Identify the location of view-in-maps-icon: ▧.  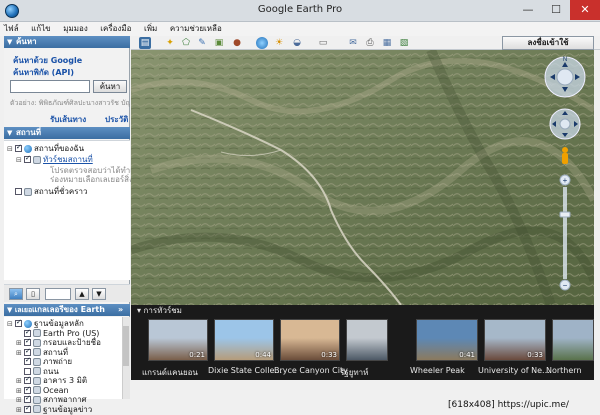
(404, 43).